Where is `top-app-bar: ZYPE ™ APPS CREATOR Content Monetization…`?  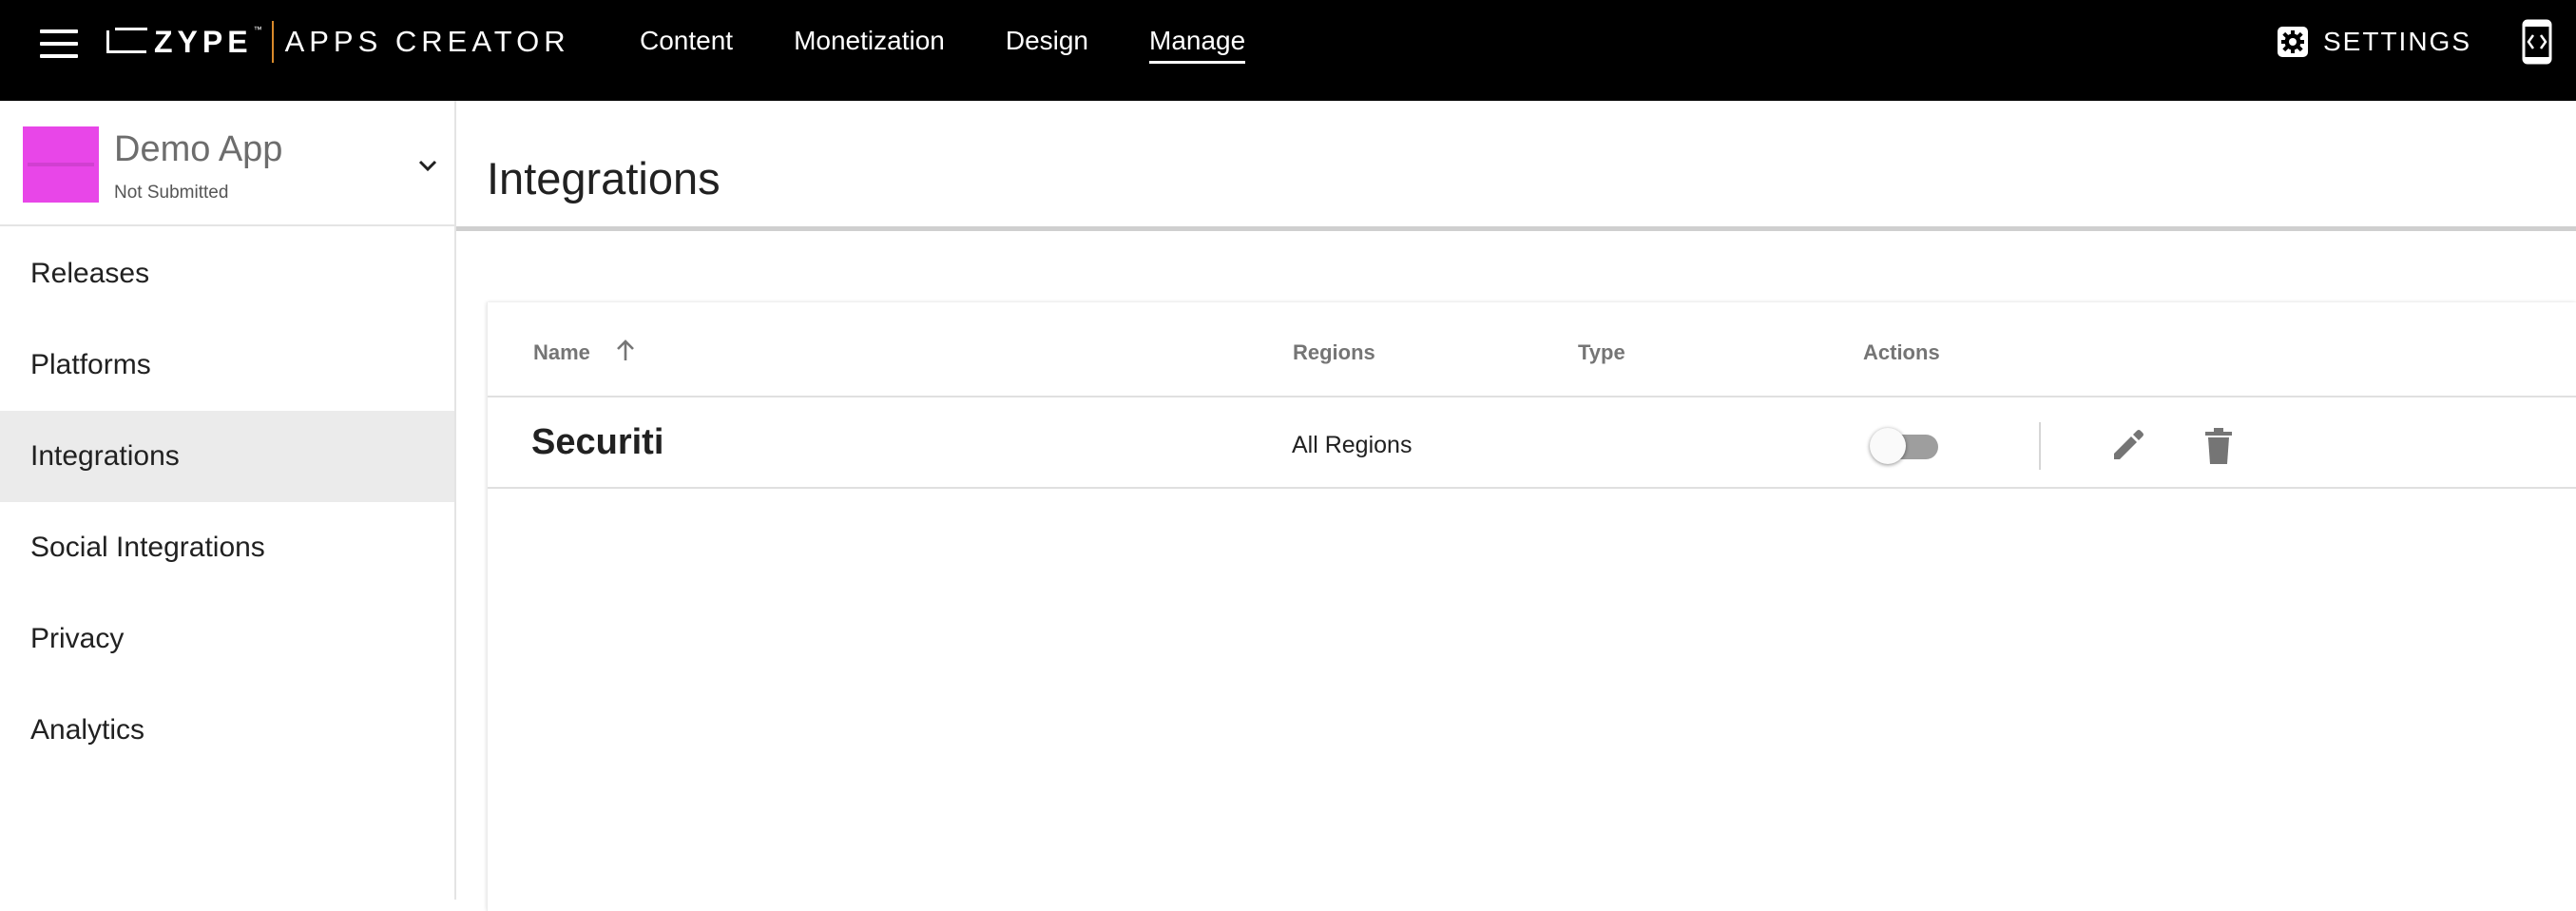
top-app-bar: ZYPE ™ APPS CREATOR Content Monetization… is located at coordinates (1288, 50).